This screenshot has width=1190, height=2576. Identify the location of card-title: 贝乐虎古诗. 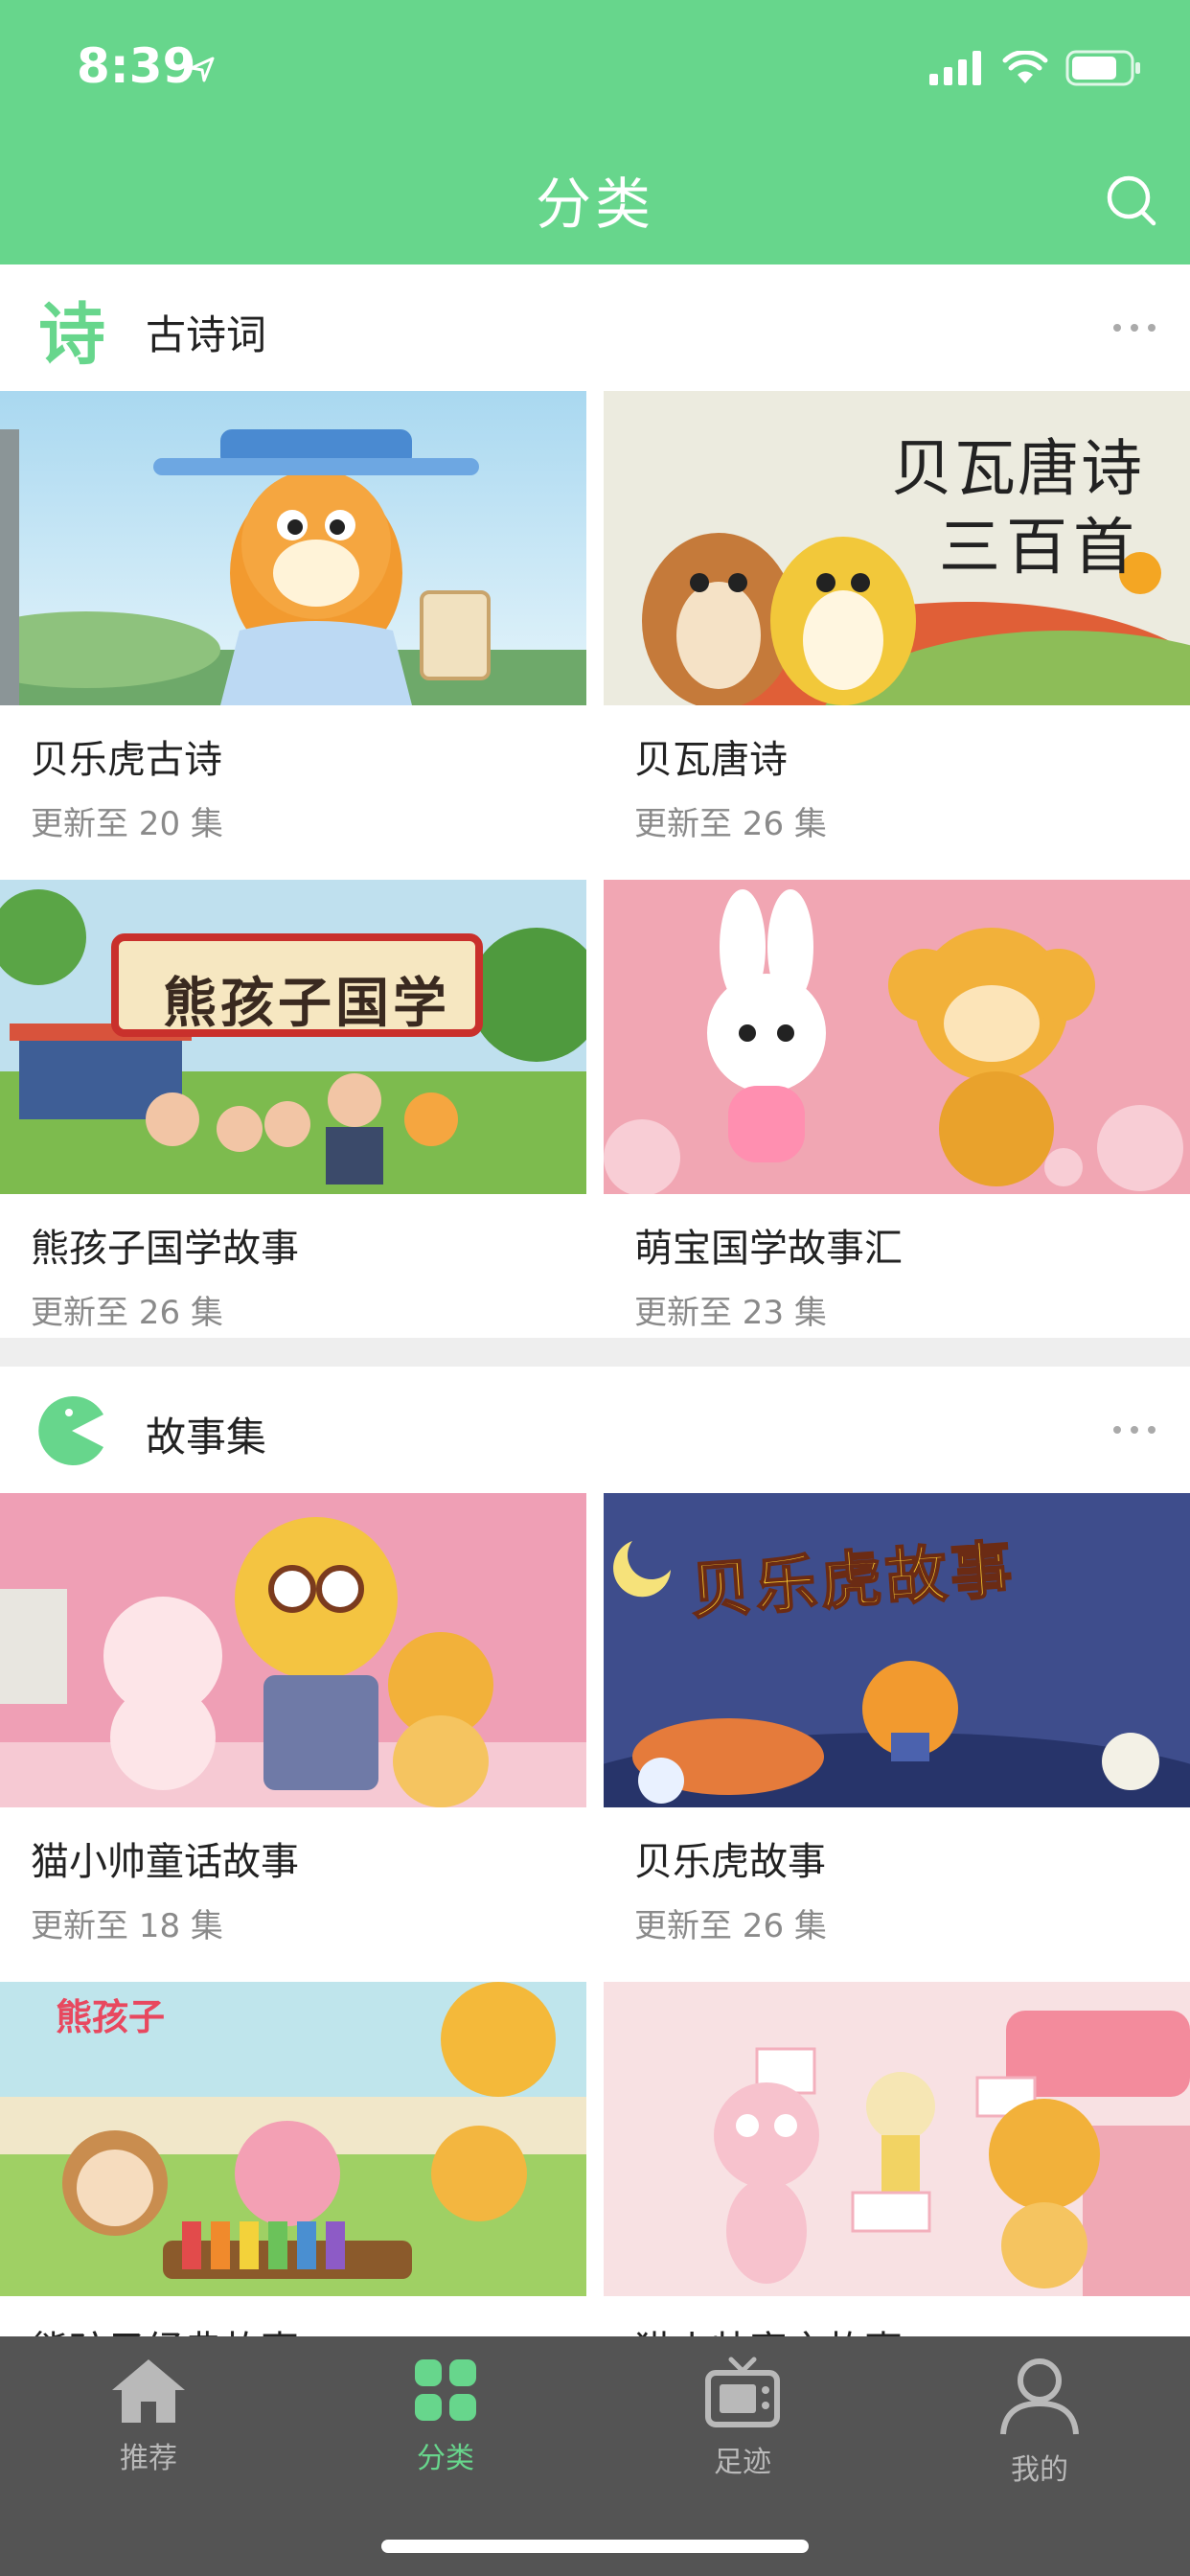
(127, 760).